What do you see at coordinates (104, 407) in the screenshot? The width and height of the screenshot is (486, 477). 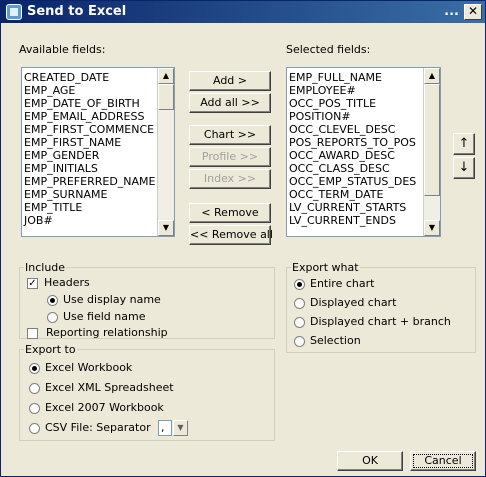 I see `excel-2007-workbook-label: Excel 2007 Workbook` at bounding box center [104, 407].